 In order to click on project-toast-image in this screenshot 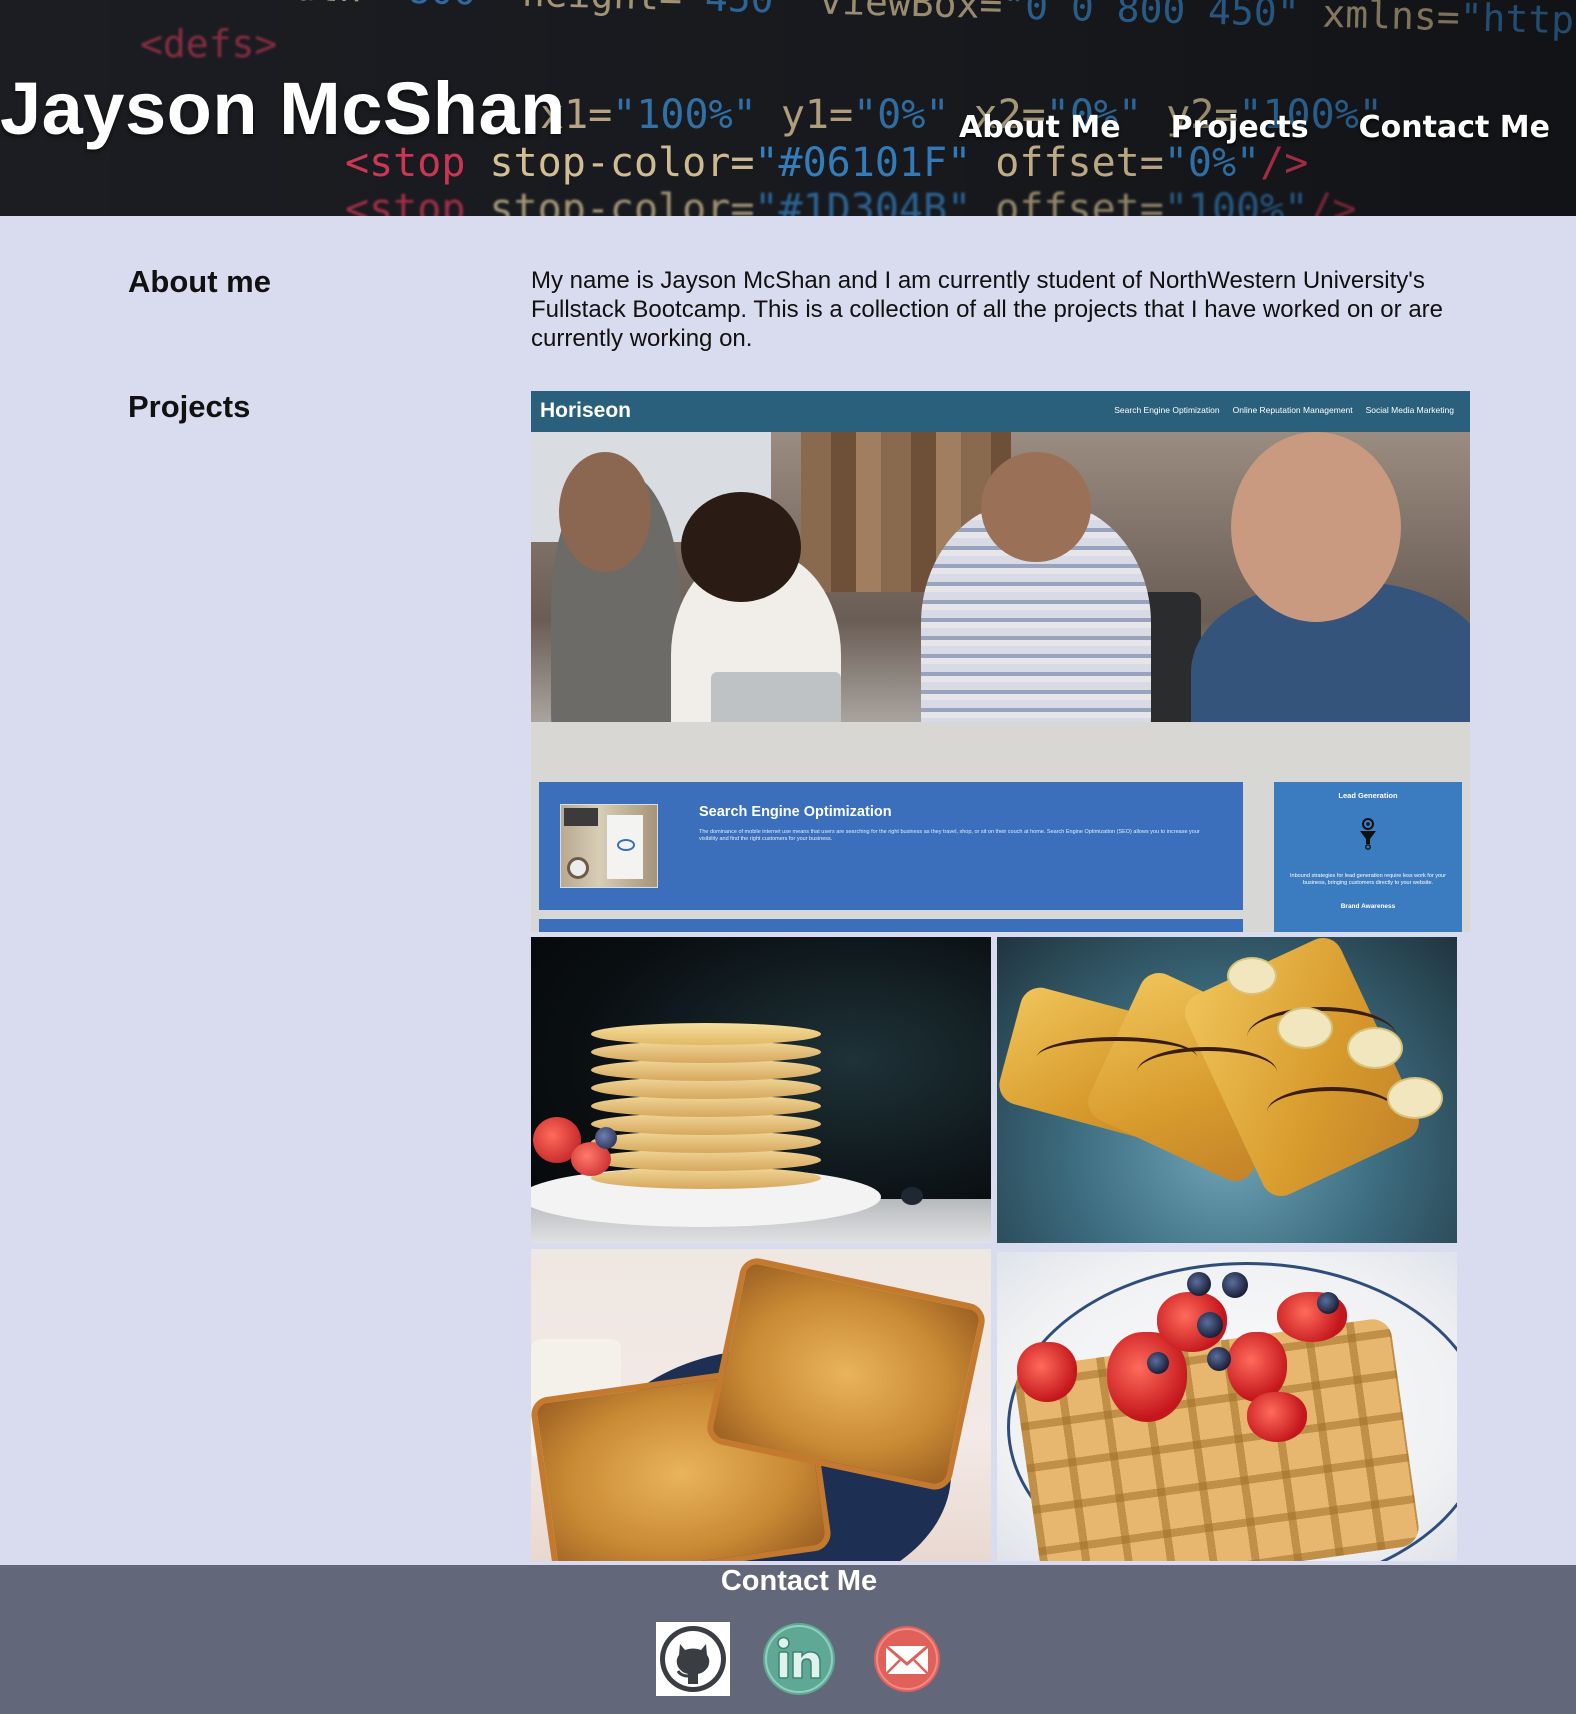, I will do `click(761, 1405)`.